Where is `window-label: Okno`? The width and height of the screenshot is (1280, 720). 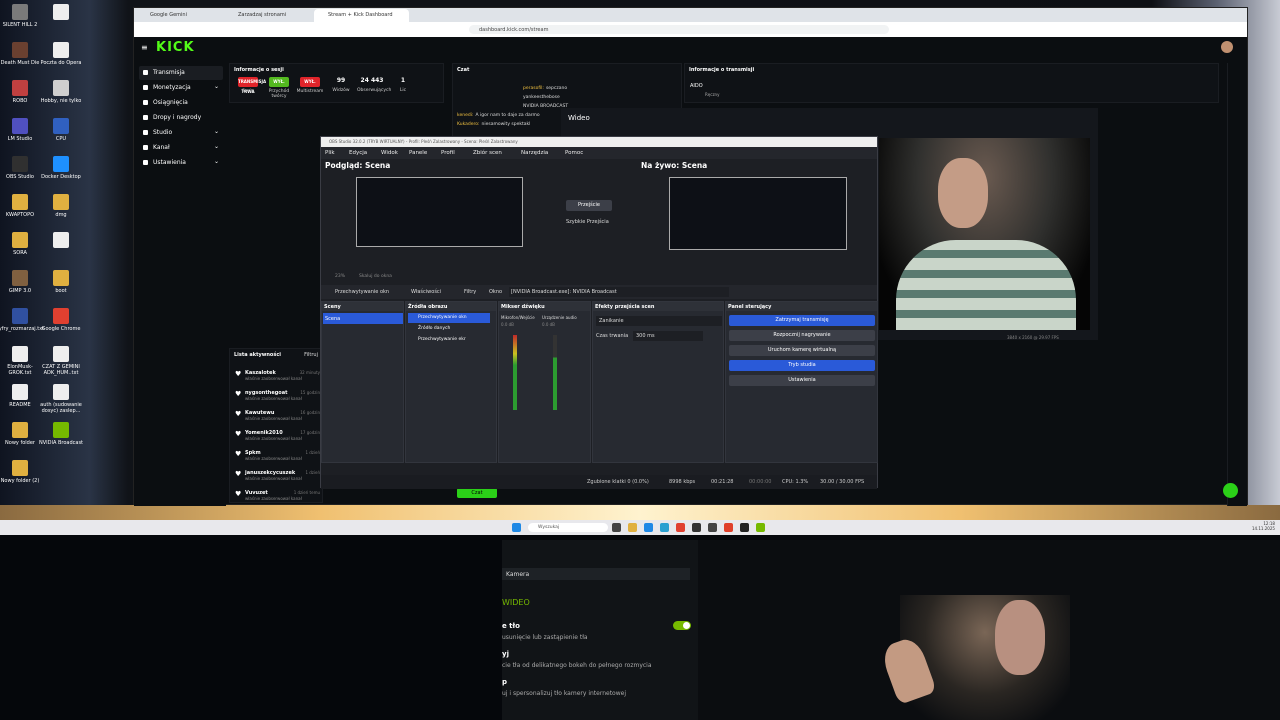
window-label: Okno is located at coordinates (496, 292).